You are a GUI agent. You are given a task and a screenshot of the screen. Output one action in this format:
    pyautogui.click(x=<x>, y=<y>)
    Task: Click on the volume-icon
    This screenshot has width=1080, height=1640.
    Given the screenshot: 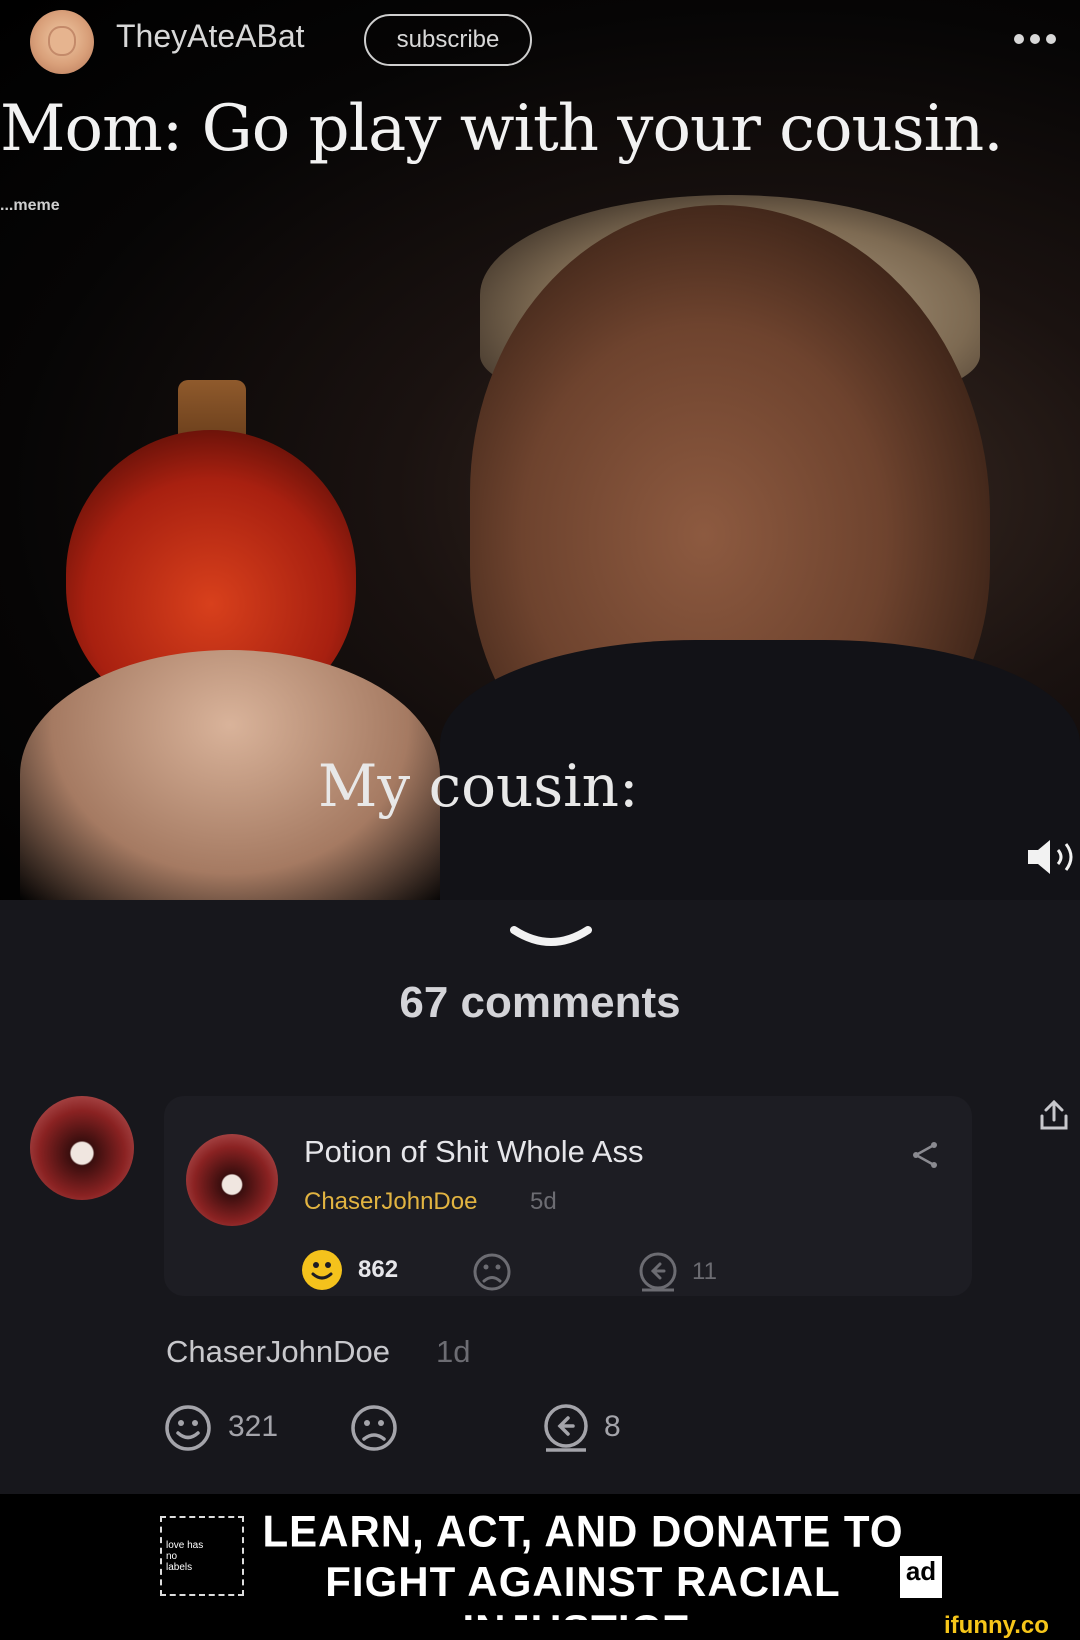 What is the action you would take?
    pyautogui.click(x=1052, y=857)
    